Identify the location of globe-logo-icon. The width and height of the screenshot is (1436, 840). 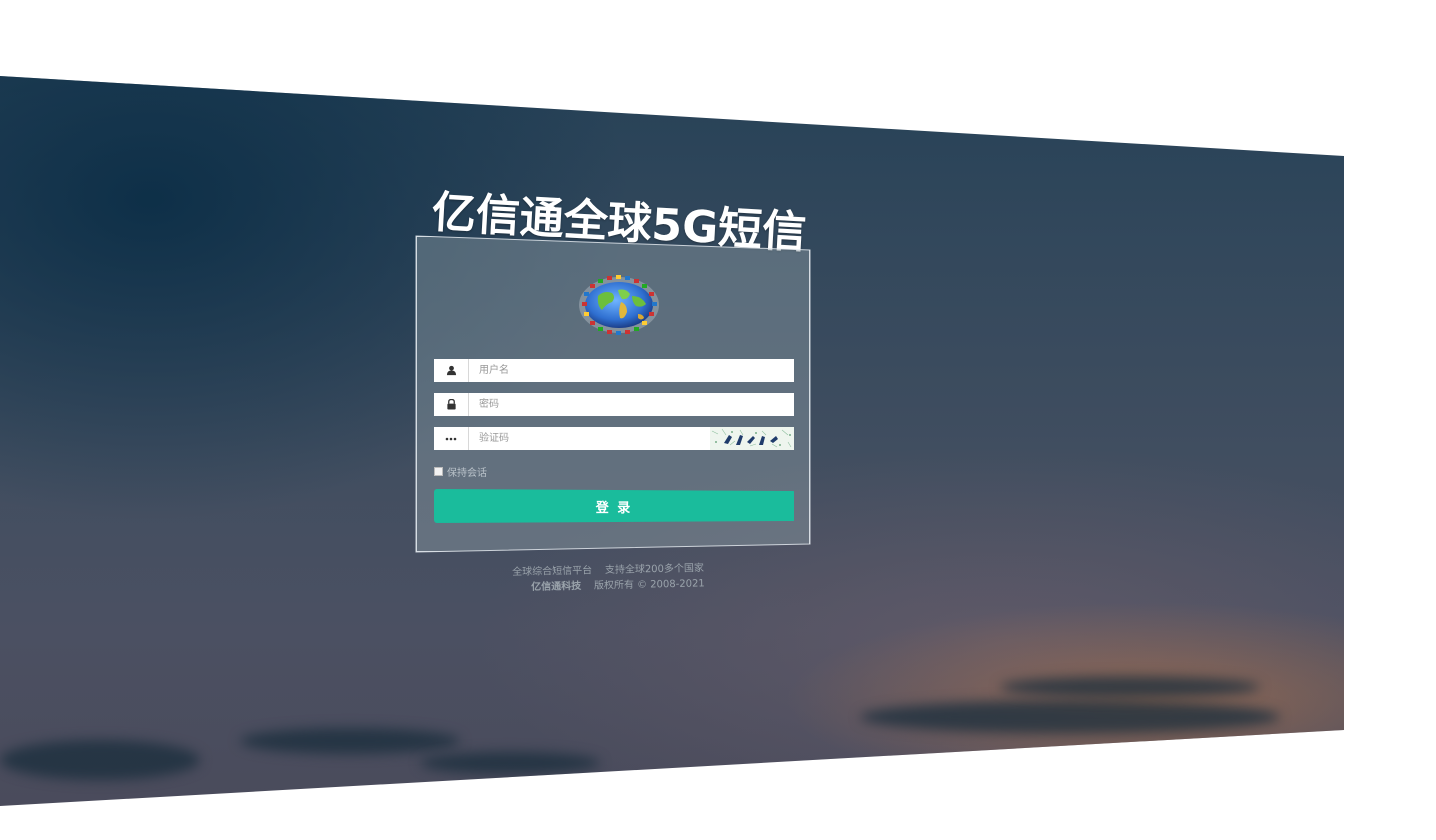
(619, 305).